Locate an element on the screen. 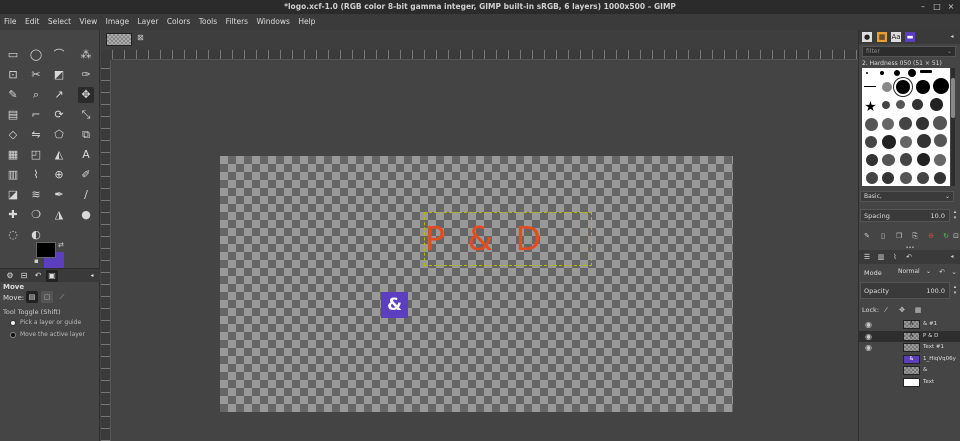 The height and width of the screenshot is (441, 960). paintbrush-icon: ⌇ is located at coordinates (36, 175).